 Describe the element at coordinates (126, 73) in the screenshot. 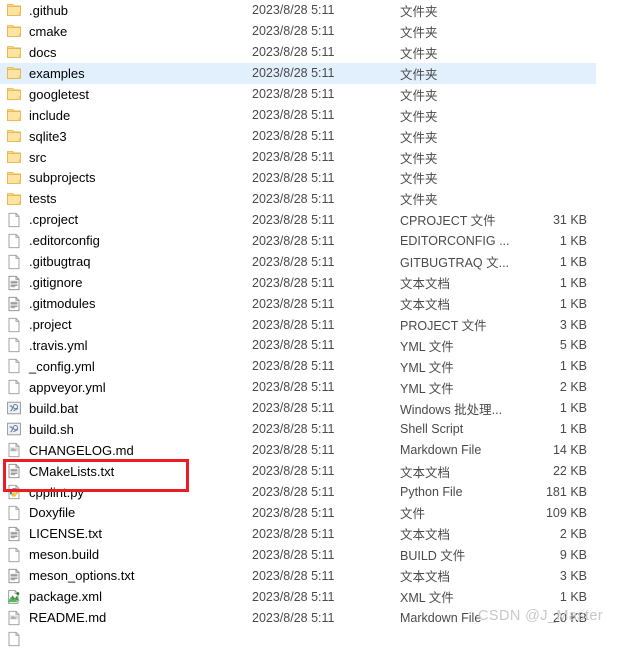

I see `file-name-cell: examples` at that location.